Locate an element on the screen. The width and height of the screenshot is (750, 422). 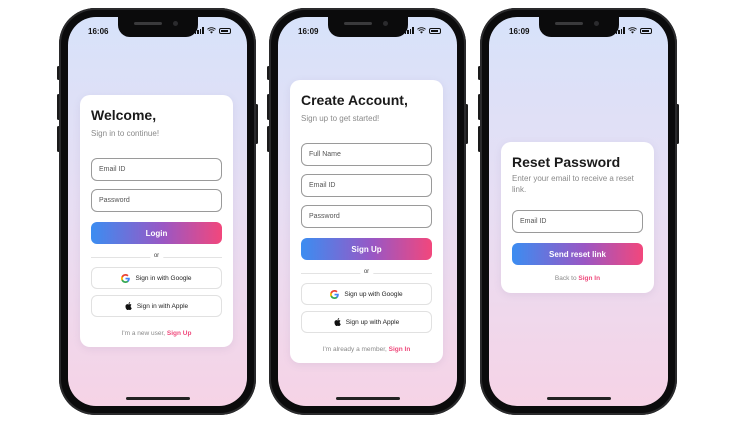
signup-link: Sign Up is located at coordinates (179, 333).